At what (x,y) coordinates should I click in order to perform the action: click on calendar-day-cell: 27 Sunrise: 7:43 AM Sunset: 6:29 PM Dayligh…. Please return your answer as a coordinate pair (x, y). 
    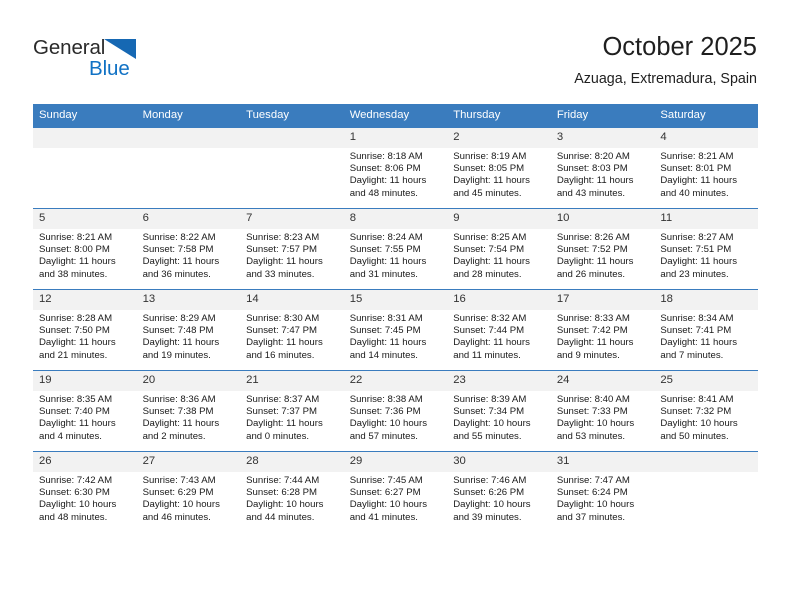
    Looking at the image, I should click on (188, 491).